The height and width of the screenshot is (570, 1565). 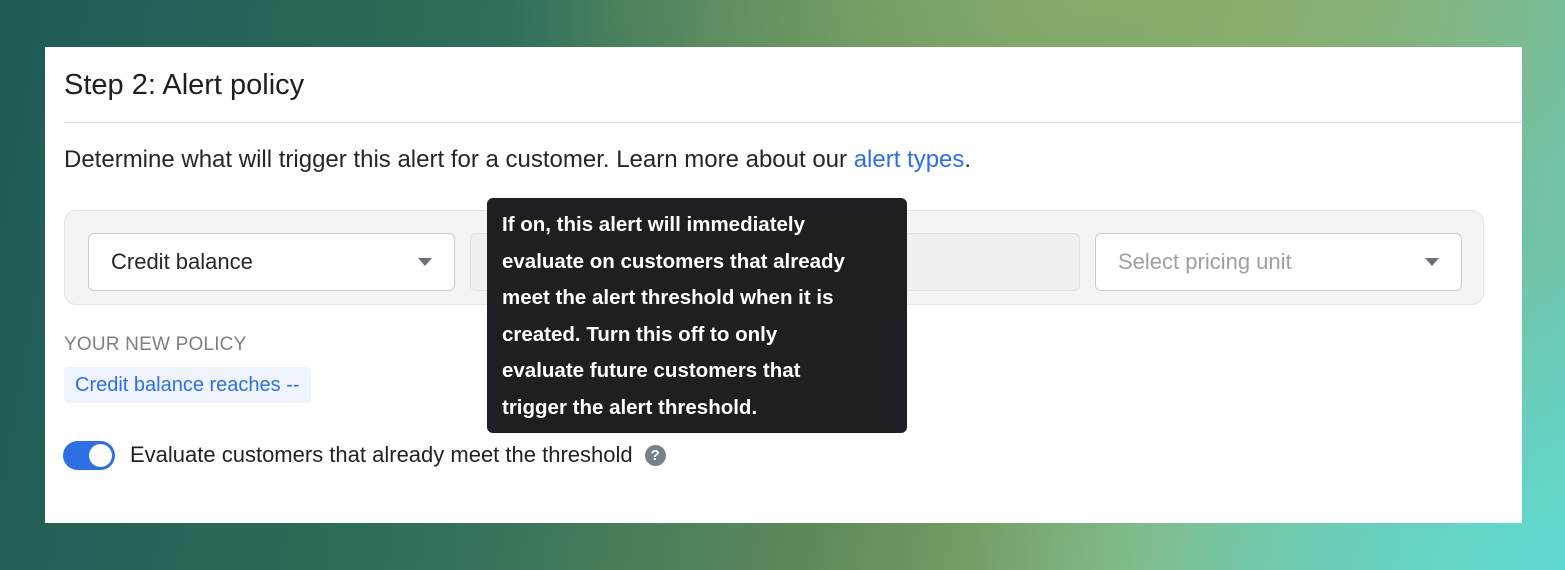 What do you see at coordinates (100, 455) in the screenshot?
I see `toggle-knob` at bounding box center [100, 455].